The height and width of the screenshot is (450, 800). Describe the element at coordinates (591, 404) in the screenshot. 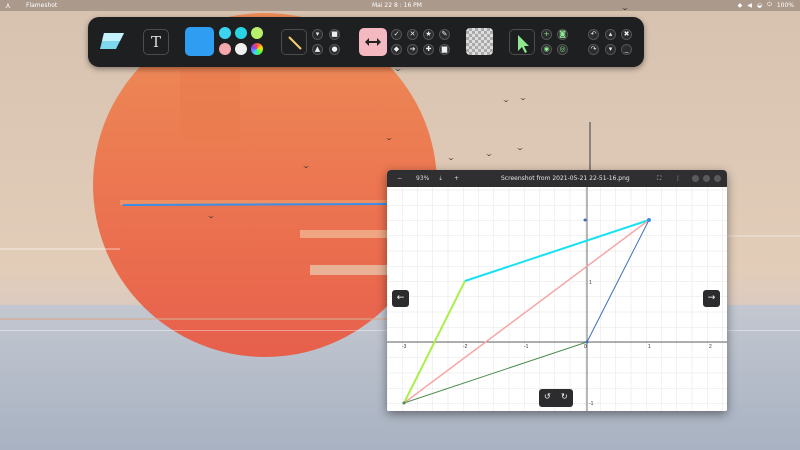

I see `y-tick-label: -1` at that location.